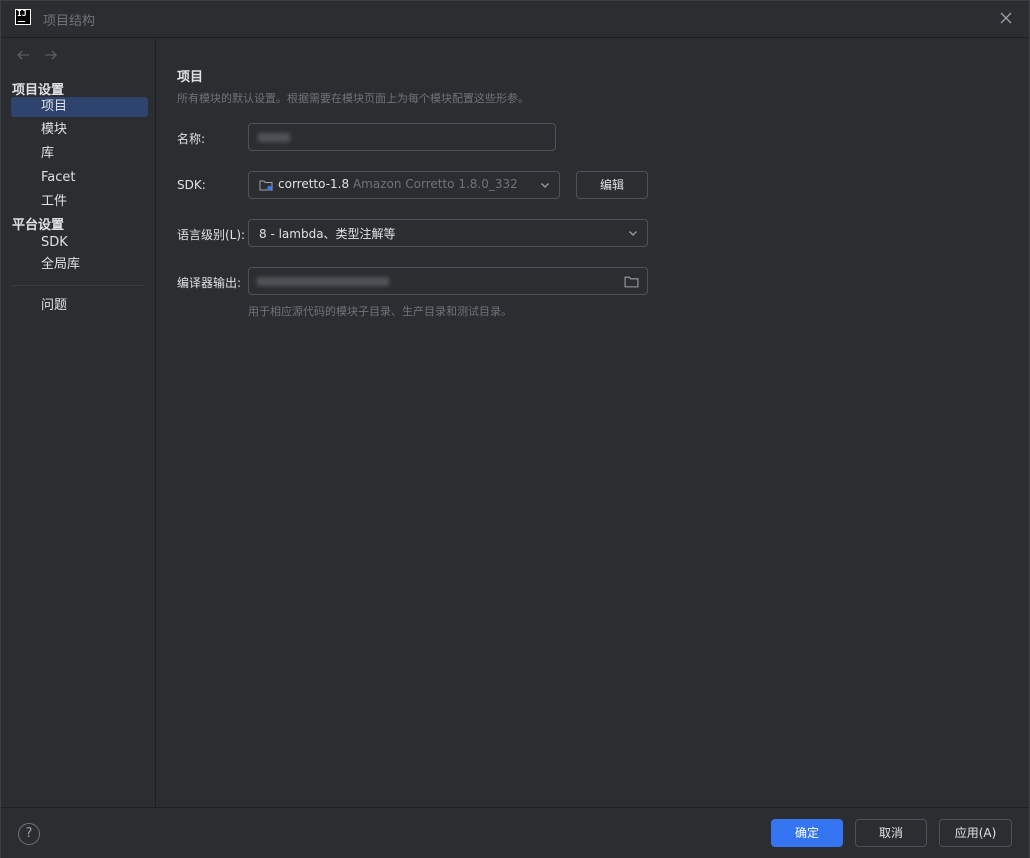 This screenshot has height=858, width=1030. Describe the element at coordinates (79, 306) in the screenshot. I see `sidebar-item-problems: 问题` at that location.